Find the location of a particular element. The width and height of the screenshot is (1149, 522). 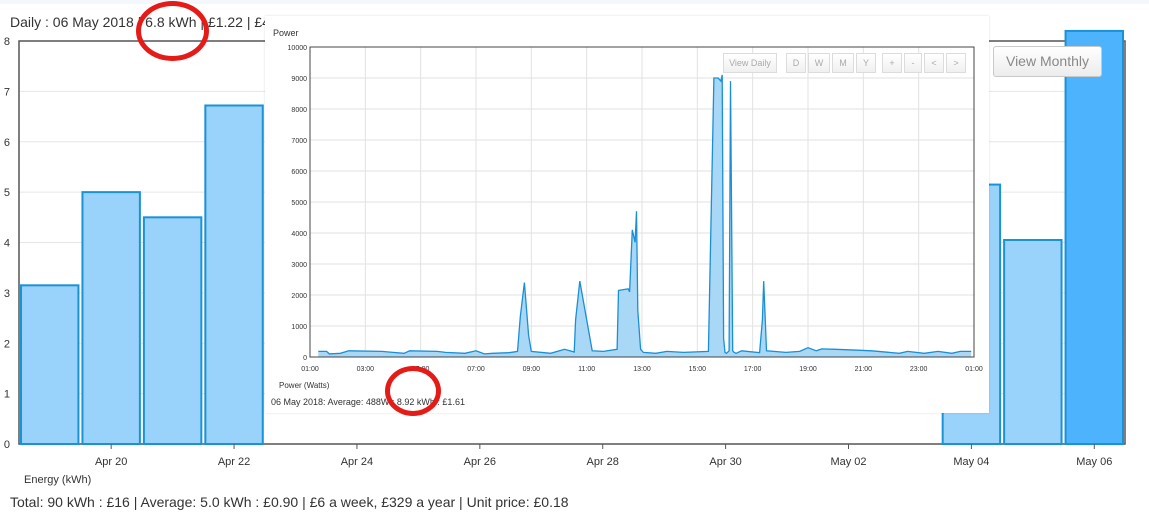

power-axis-label: Power (Watts) is located at coordinates (304, 385).